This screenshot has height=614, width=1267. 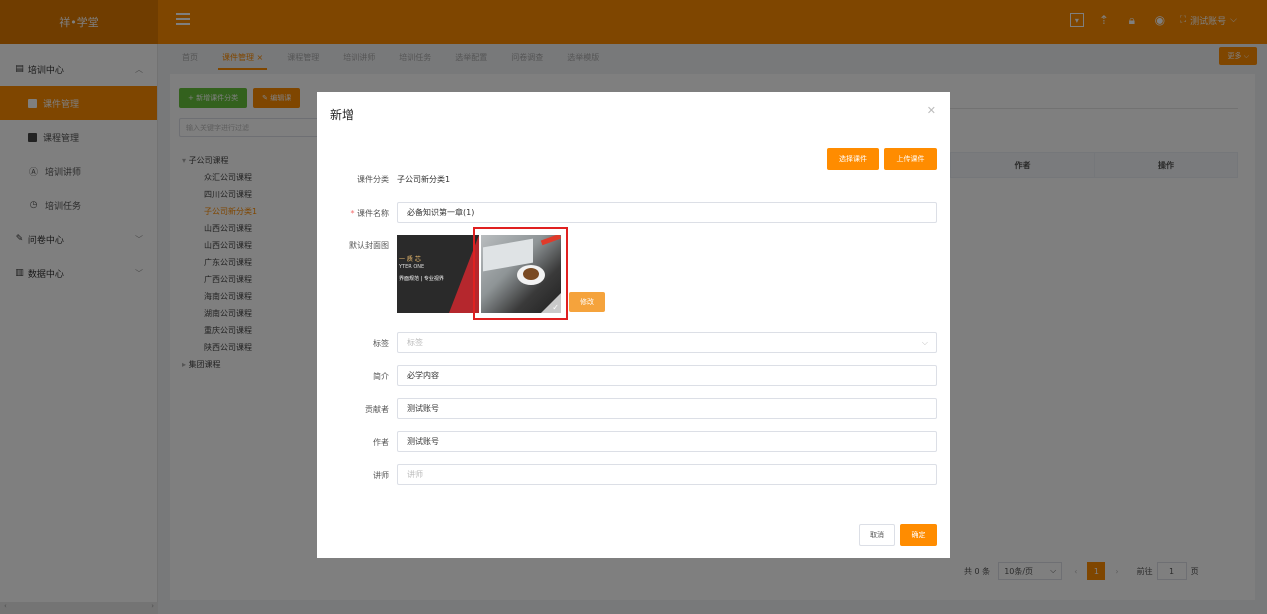 I want to click on upload-courseware-button: 上传课件, so click(x=910, y=159).